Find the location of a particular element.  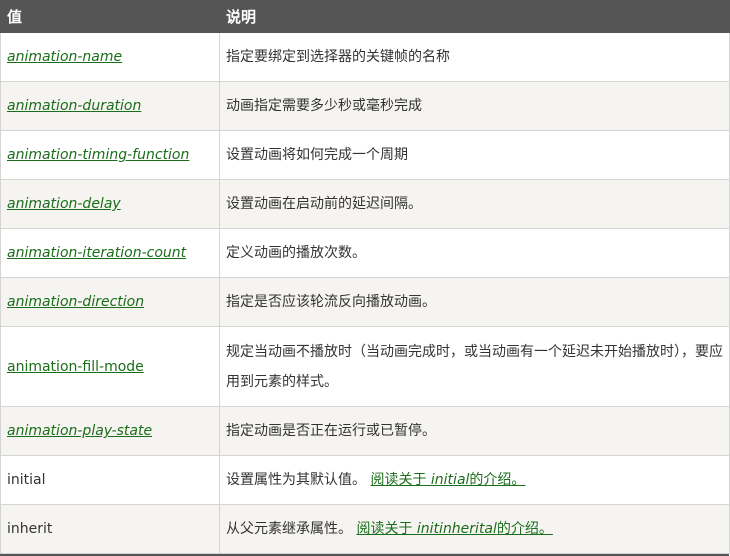

value-cell: animation-name is located at coordinates (110, 57).